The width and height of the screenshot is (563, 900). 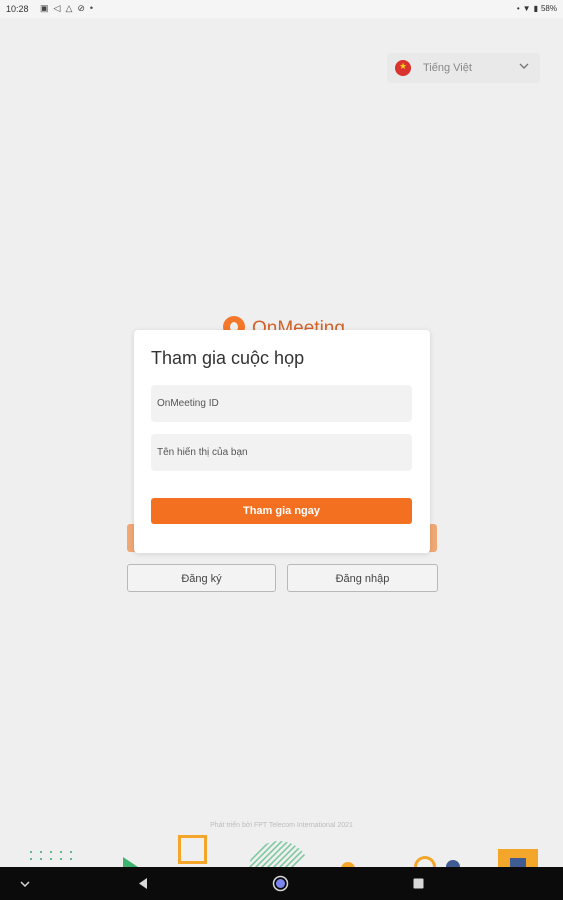 What do you see at coordinates (59, 8) in the screenshot?
I see `share-icon: ◁` at bounding box center [59, 8].